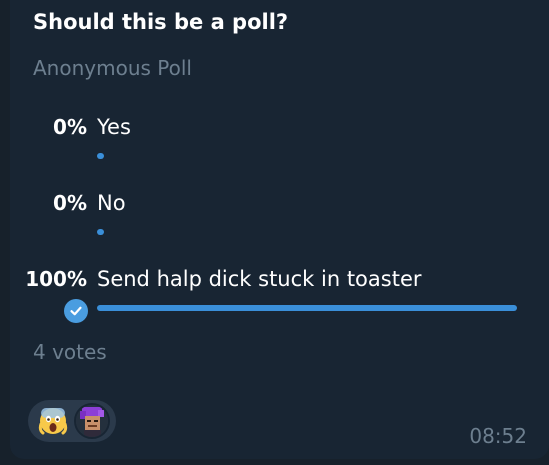  Describe the element at coordinates (111, 203) in the screenshot. I see `option-text: No` at that location.